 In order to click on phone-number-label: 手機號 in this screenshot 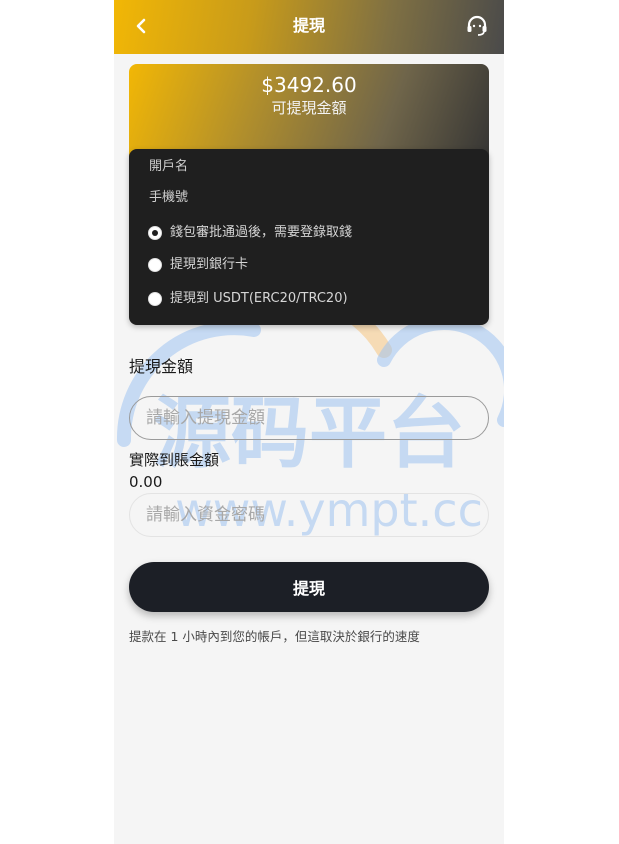, I will do `click(169, 197)`.